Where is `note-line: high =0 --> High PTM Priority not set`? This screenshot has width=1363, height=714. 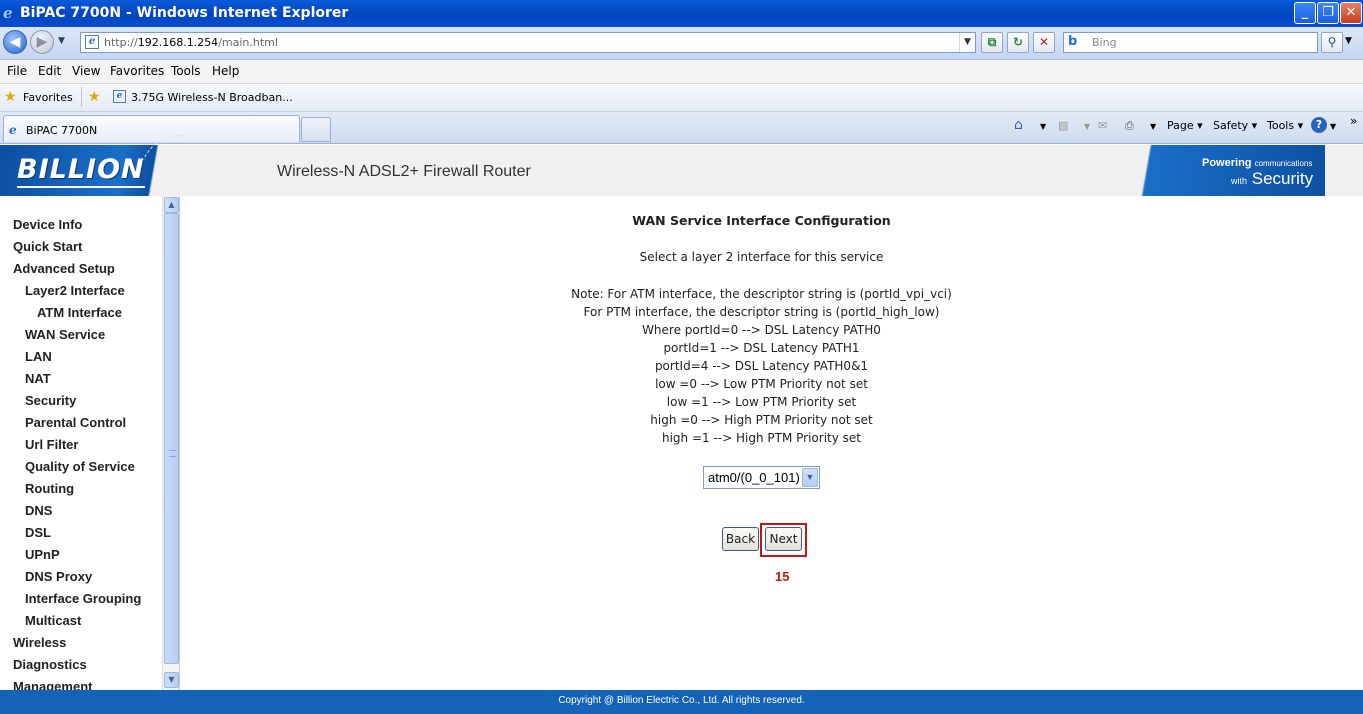
note-line: high =0 --> High PTM Priority not set is located at coordinates (761, 420).